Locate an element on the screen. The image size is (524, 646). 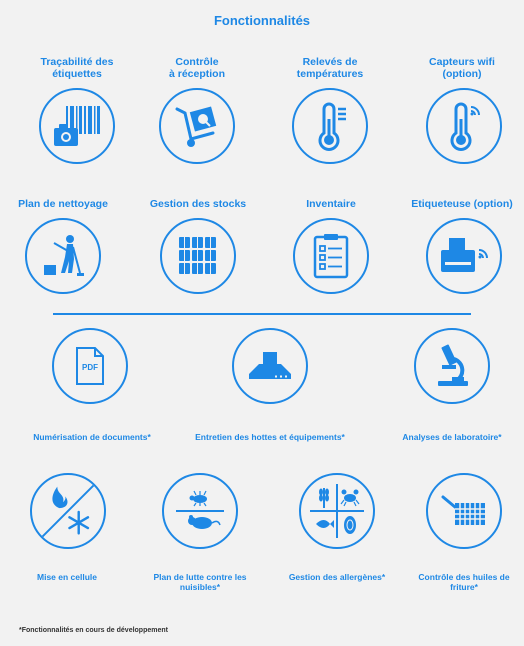
feature-label: Gestion des stocks is located at coordinates (198, 204).